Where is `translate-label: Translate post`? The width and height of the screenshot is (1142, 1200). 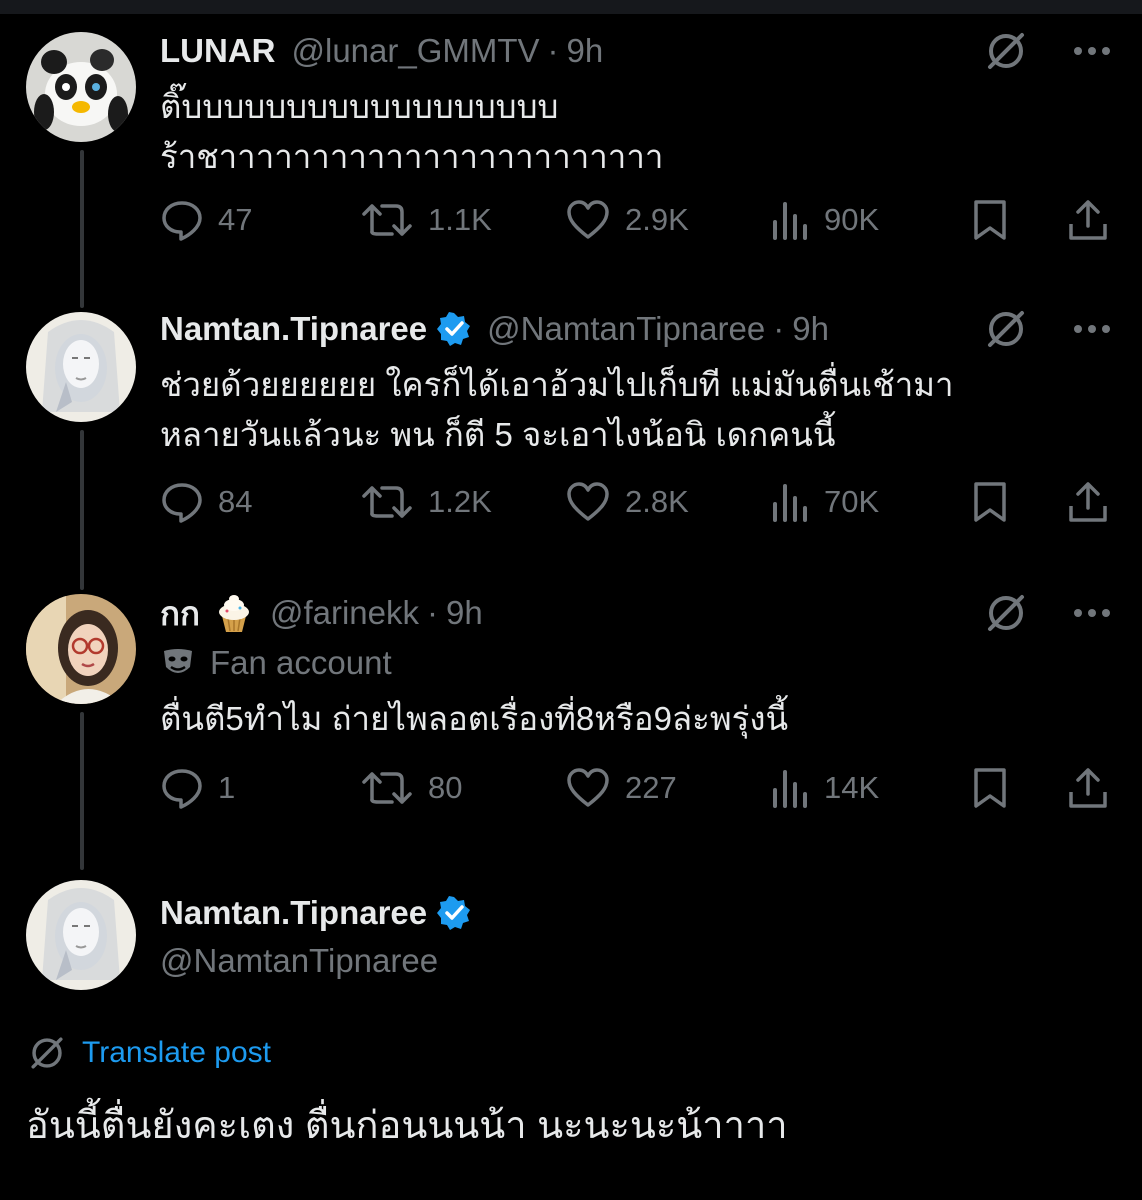
translate-label: Translate post is located at coordinates (176, 1052).